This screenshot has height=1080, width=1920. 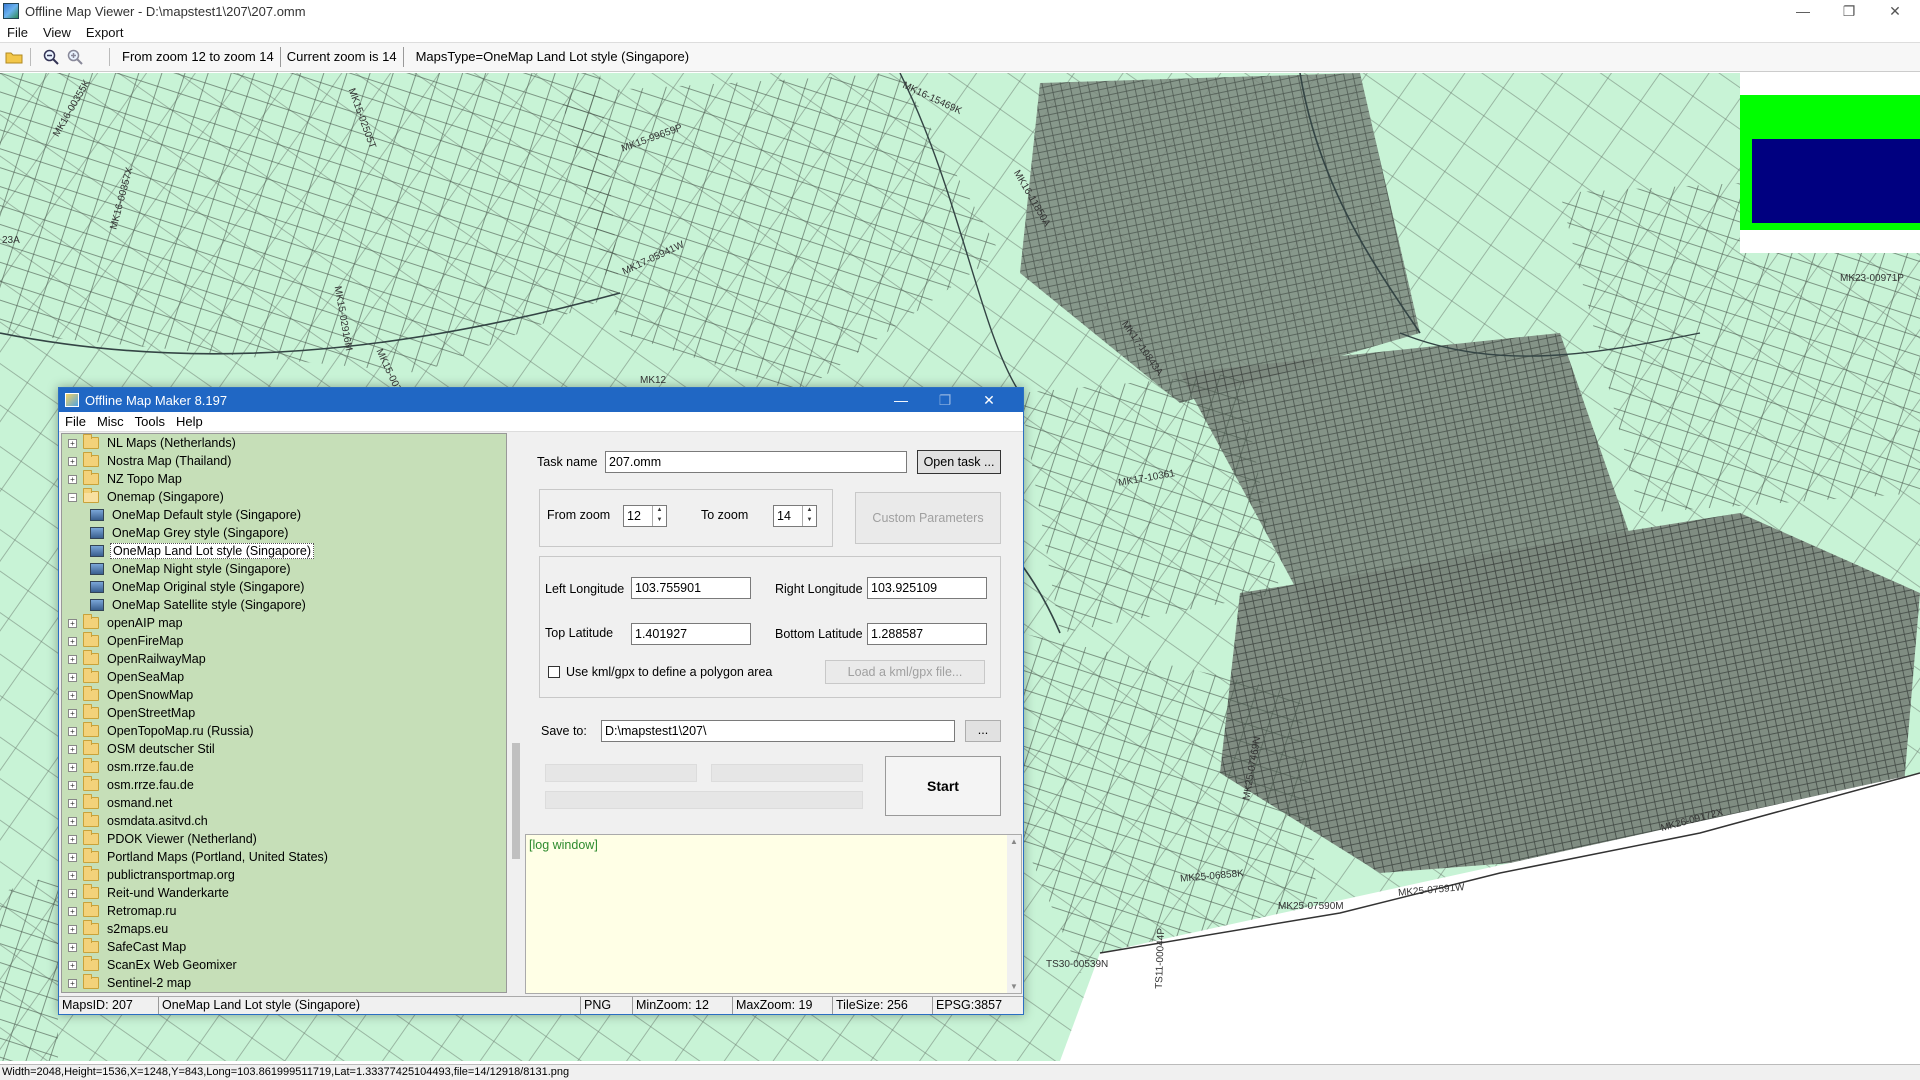 I want to click on tree-item: + Portland Maps (Portland, United States), so click(x=284, y=857).